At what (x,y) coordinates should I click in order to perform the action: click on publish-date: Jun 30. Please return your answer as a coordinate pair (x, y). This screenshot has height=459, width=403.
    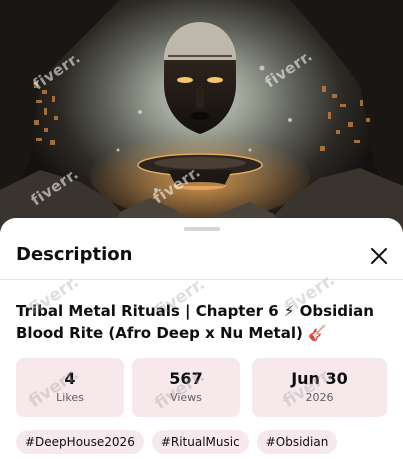
    Looking at the image, I should click on (319, 378).